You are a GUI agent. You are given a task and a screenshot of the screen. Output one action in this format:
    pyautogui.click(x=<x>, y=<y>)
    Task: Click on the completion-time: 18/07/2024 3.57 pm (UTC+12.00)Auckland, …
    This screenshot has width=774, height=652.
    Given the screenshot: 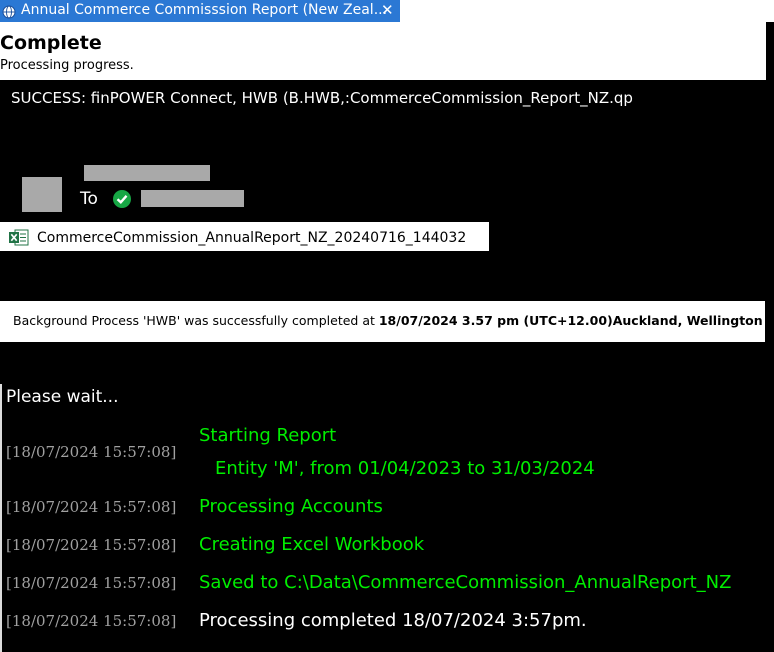 What is the action you would take?
    pyautogui.click(x=570, y=320)
    